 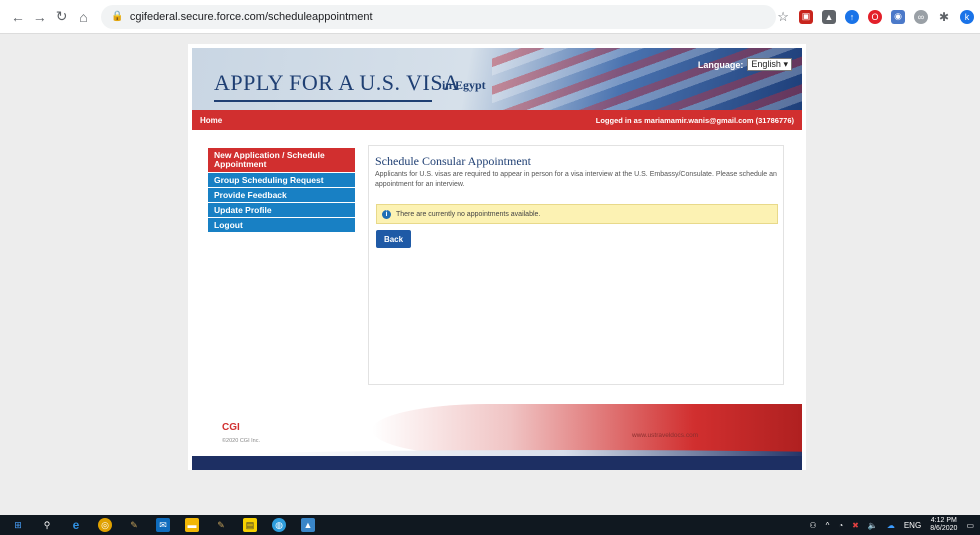 What do you see at coordinates (211, 120) in the screenshot?
I see `home-link: Home` at bounding box center [211, 120].